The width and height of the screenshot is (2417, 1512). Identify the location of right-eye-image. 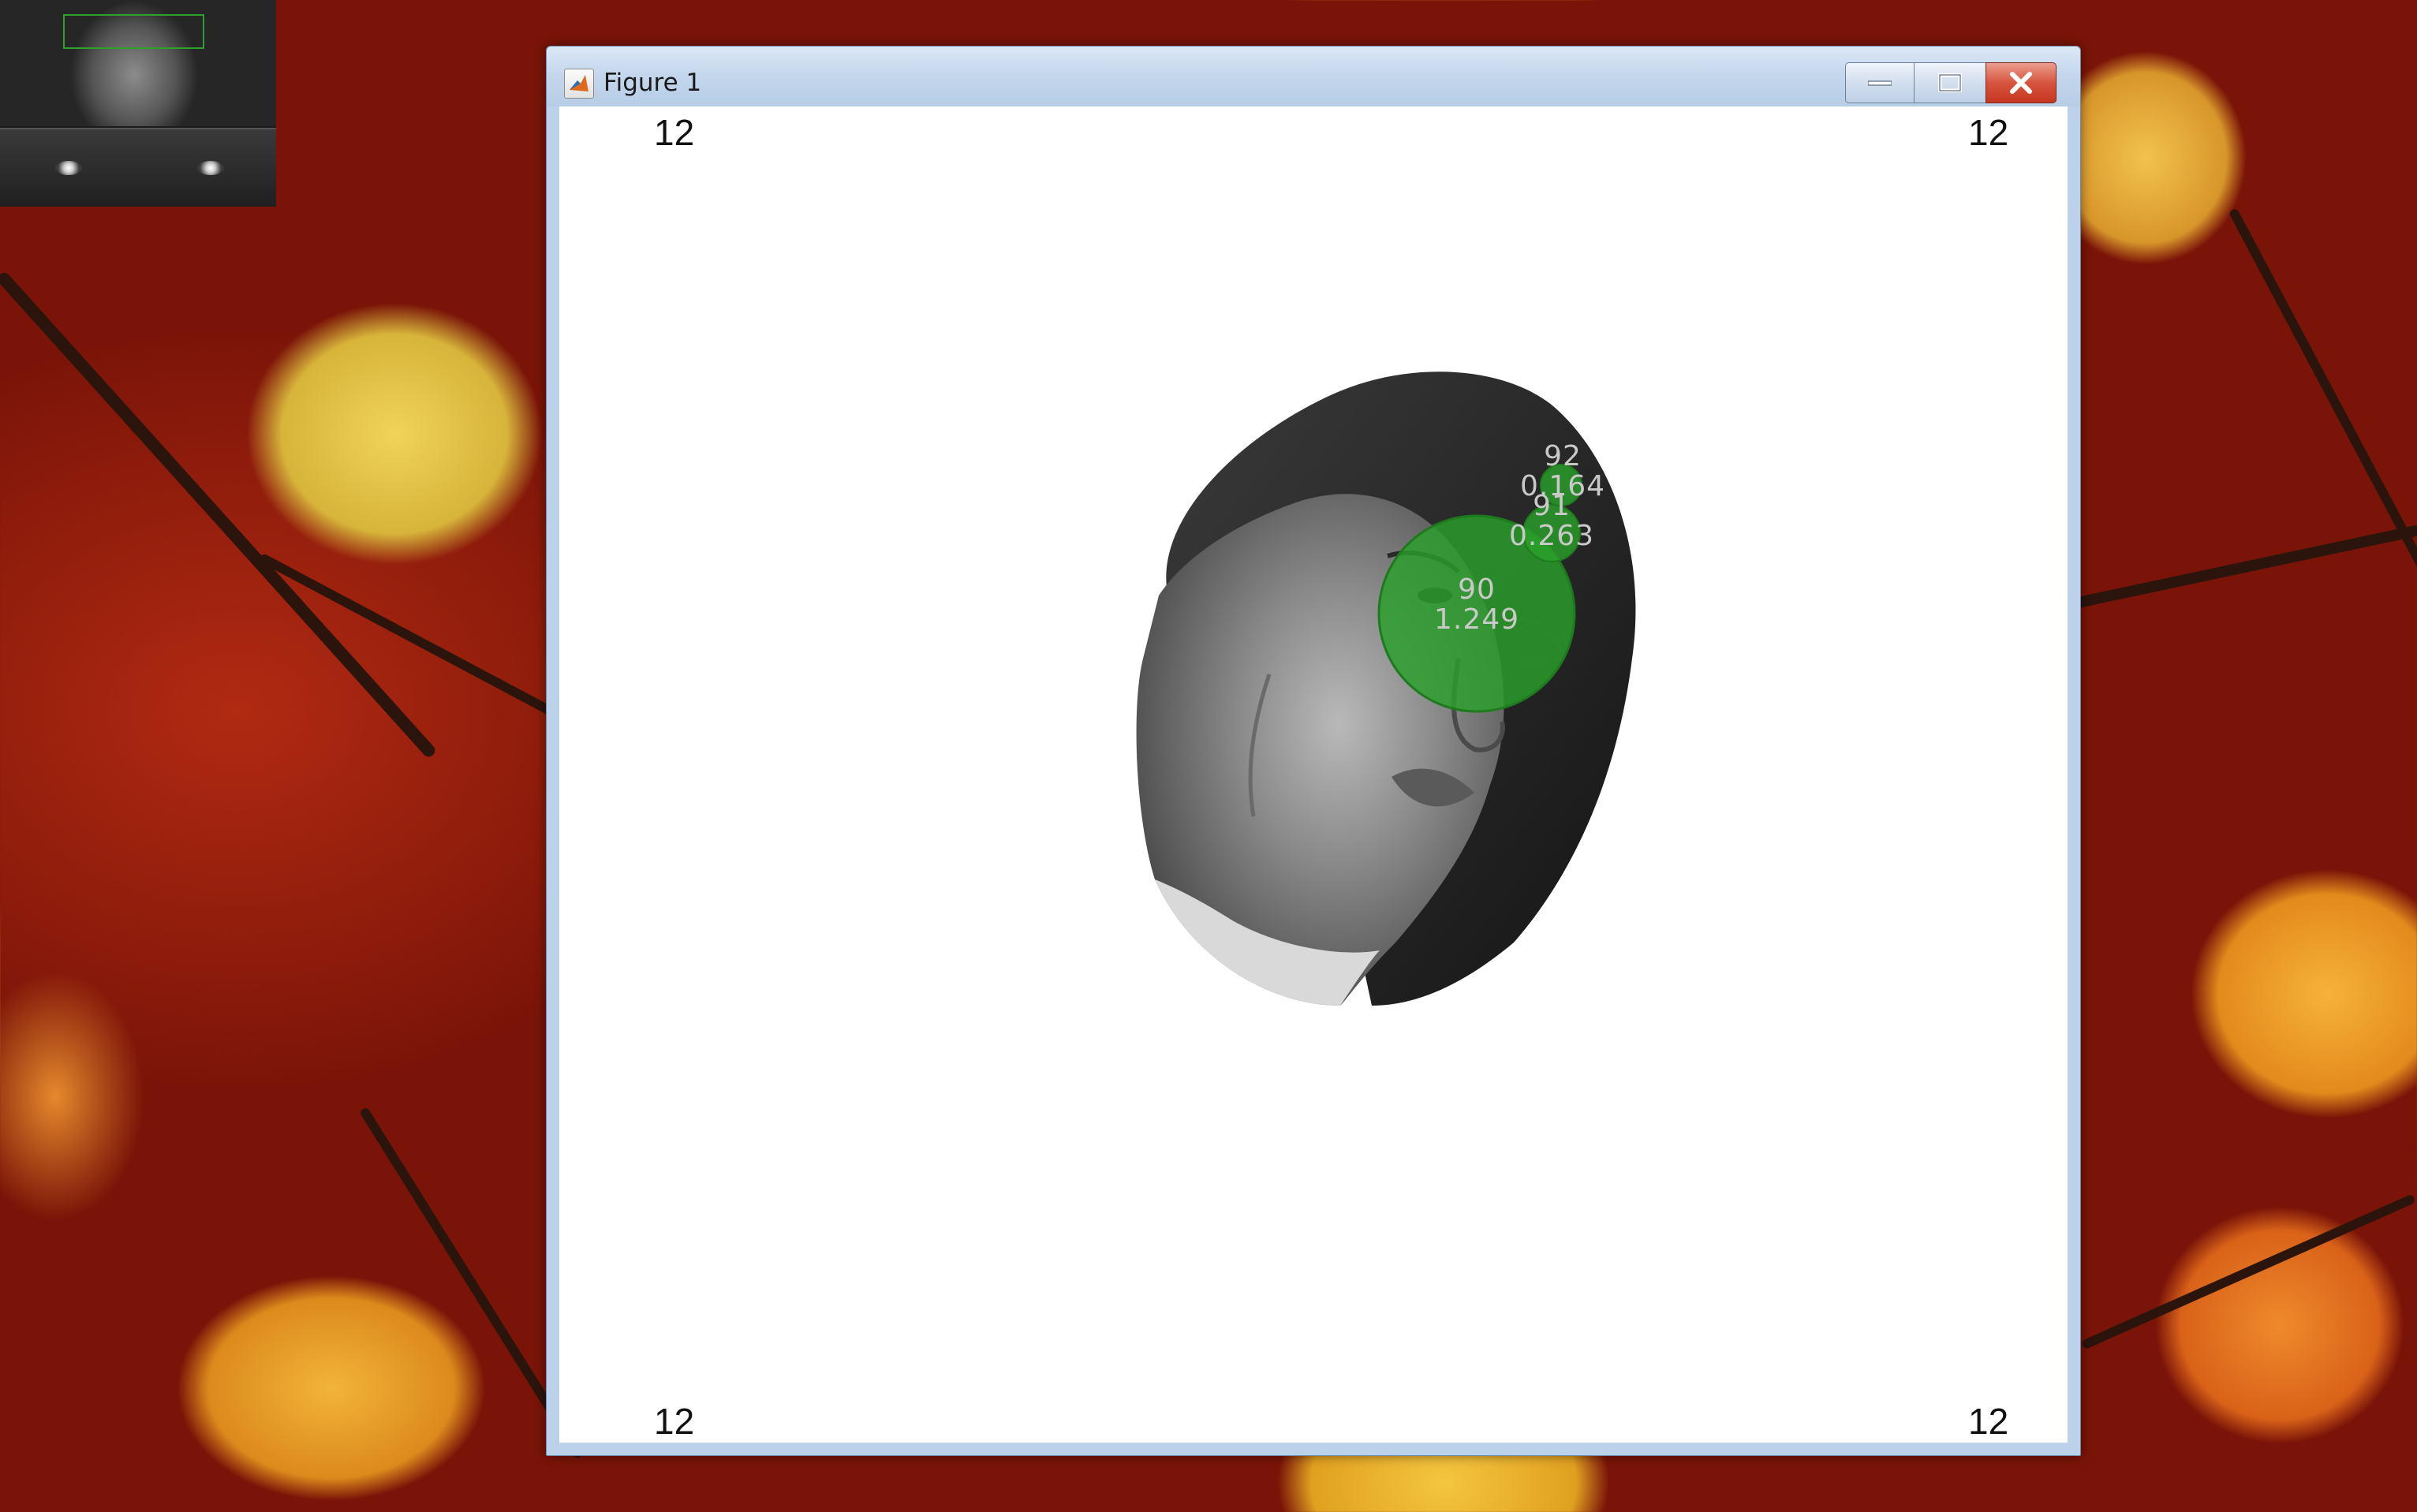
(210, 168).